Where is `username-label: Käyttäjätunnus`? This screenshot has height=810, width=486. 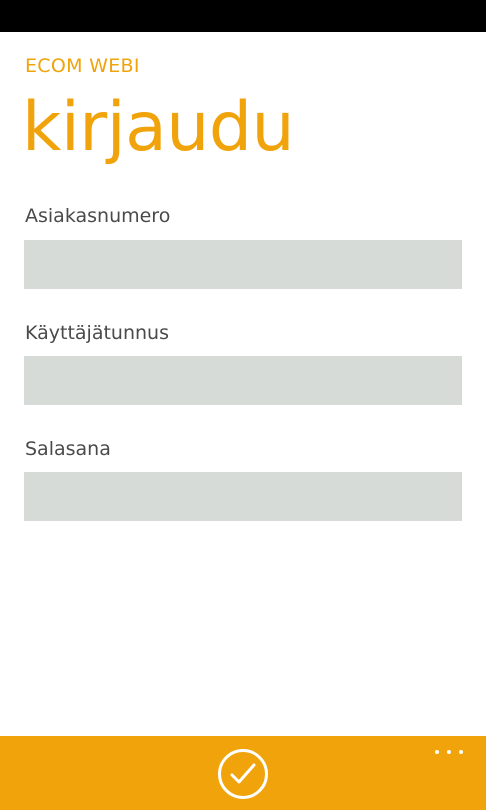 username-label: Käyttäjätunnus is located at coordinates (97, 333).